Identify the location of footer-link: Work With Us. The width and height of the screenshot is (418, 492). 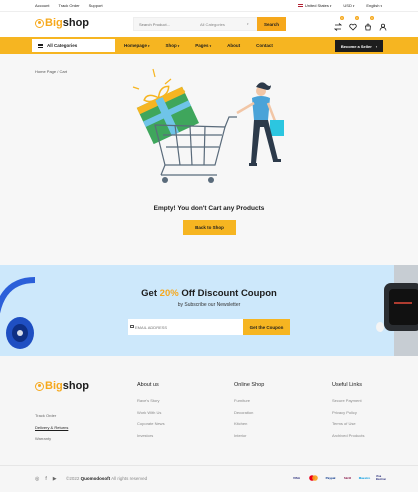
(151, 413).